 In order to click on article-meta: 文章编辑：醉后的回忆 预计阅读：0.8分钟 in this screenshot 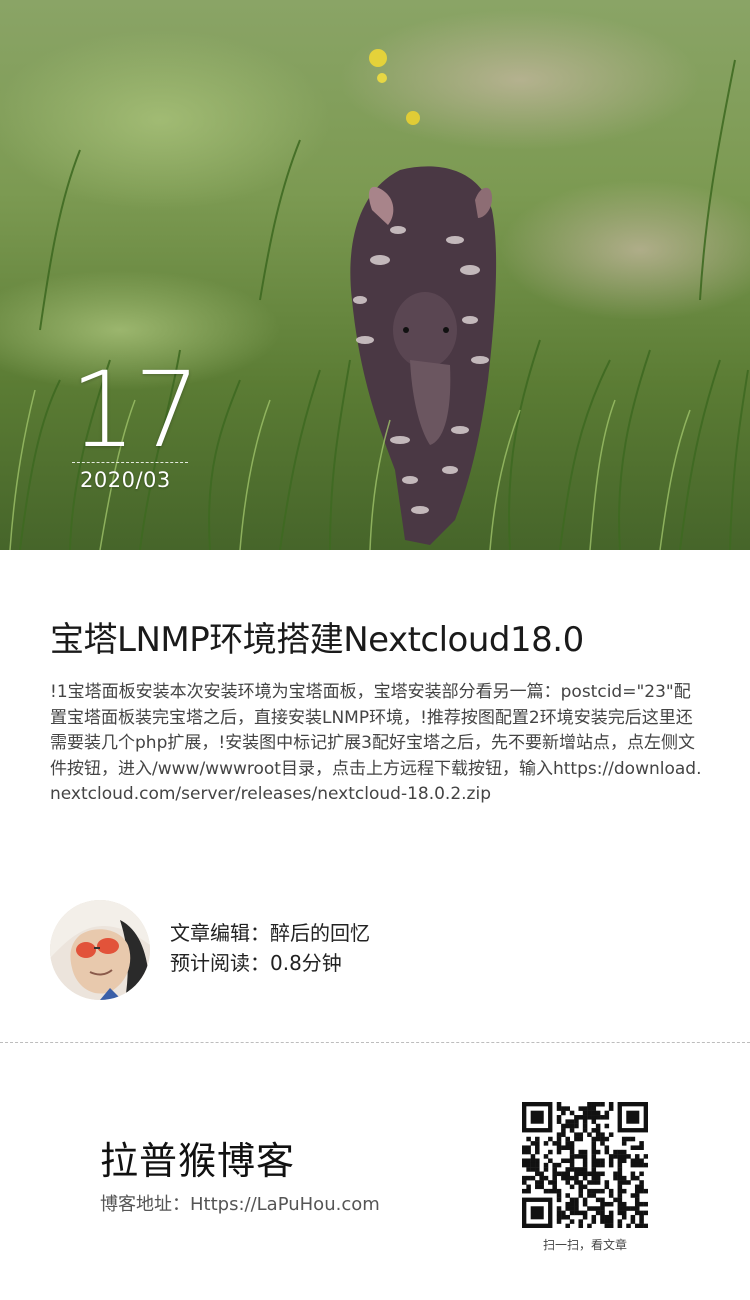, I will do `click(270, 948)`.